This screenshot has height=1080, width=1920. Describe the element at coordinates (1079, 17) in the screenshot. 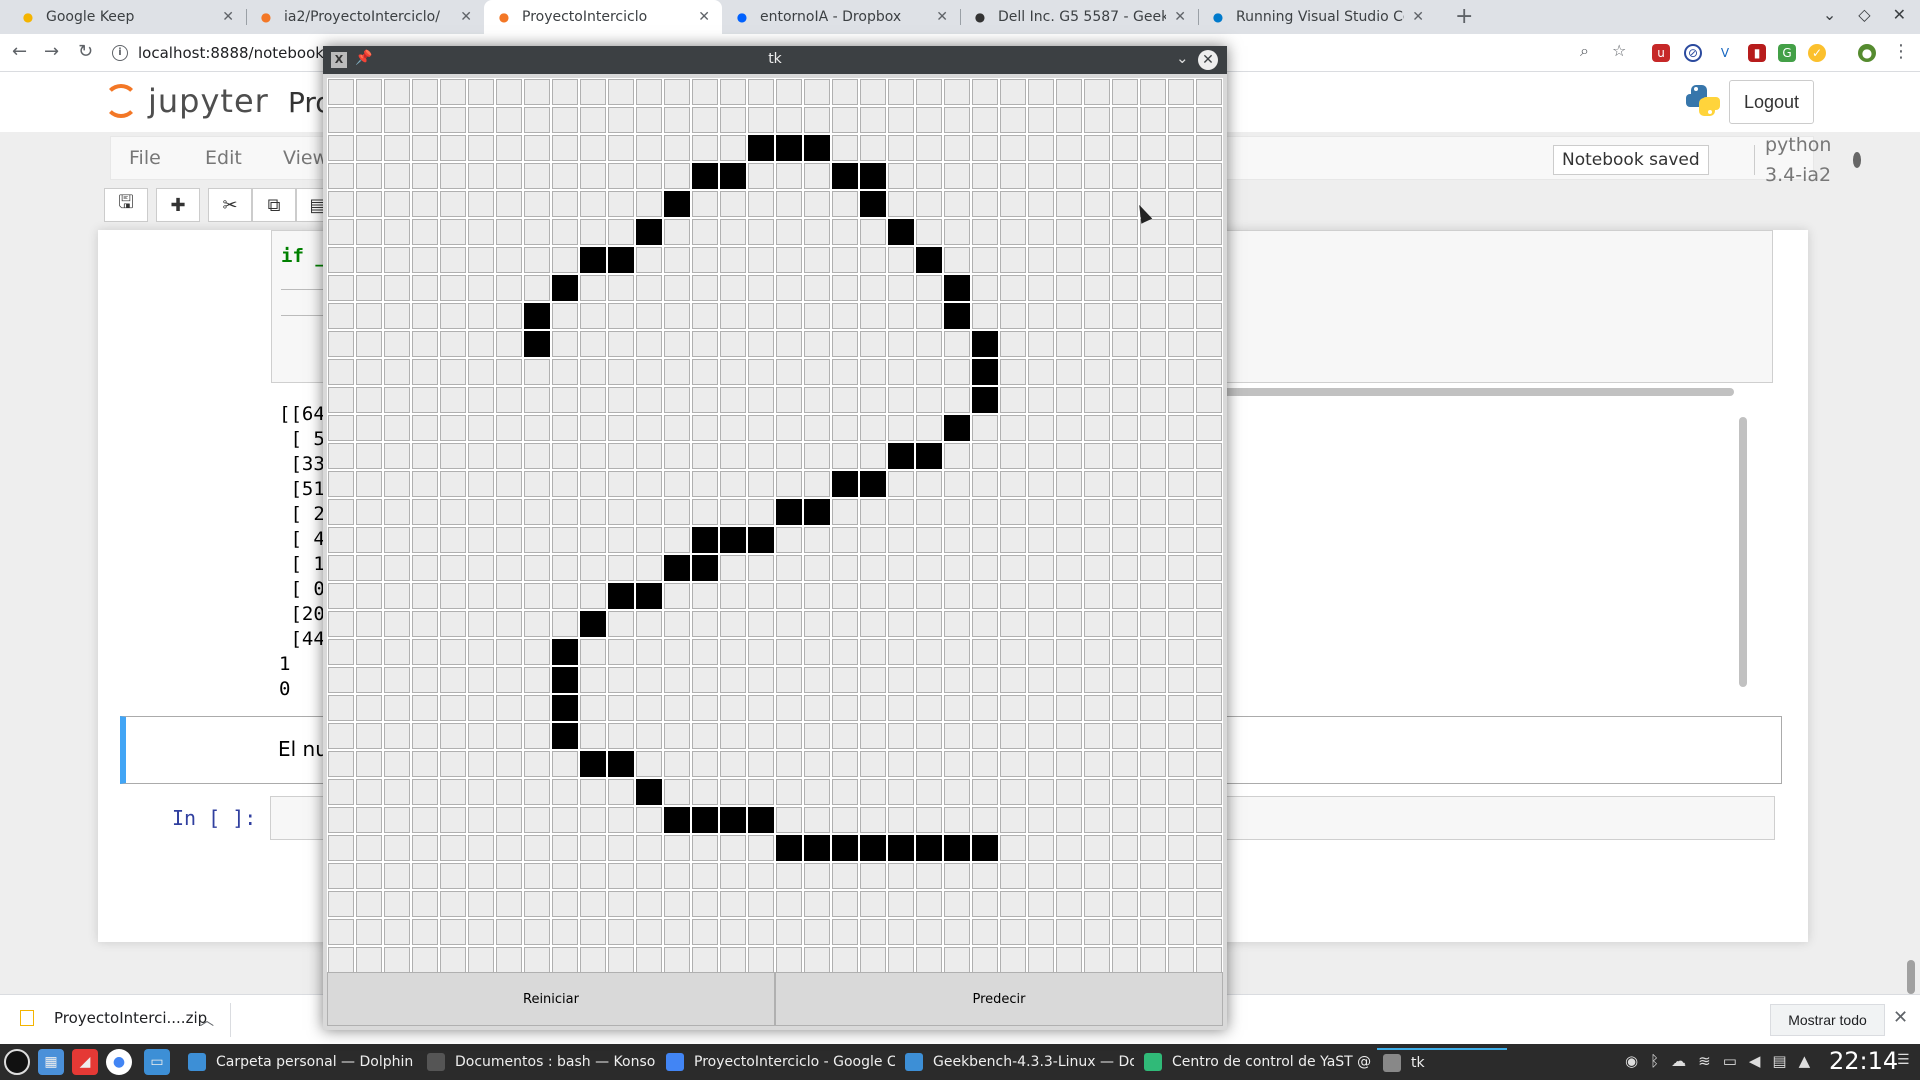

I see `browser-tab: ● Dell Inc. G5 5587 - Geekbench ✕` at that location.